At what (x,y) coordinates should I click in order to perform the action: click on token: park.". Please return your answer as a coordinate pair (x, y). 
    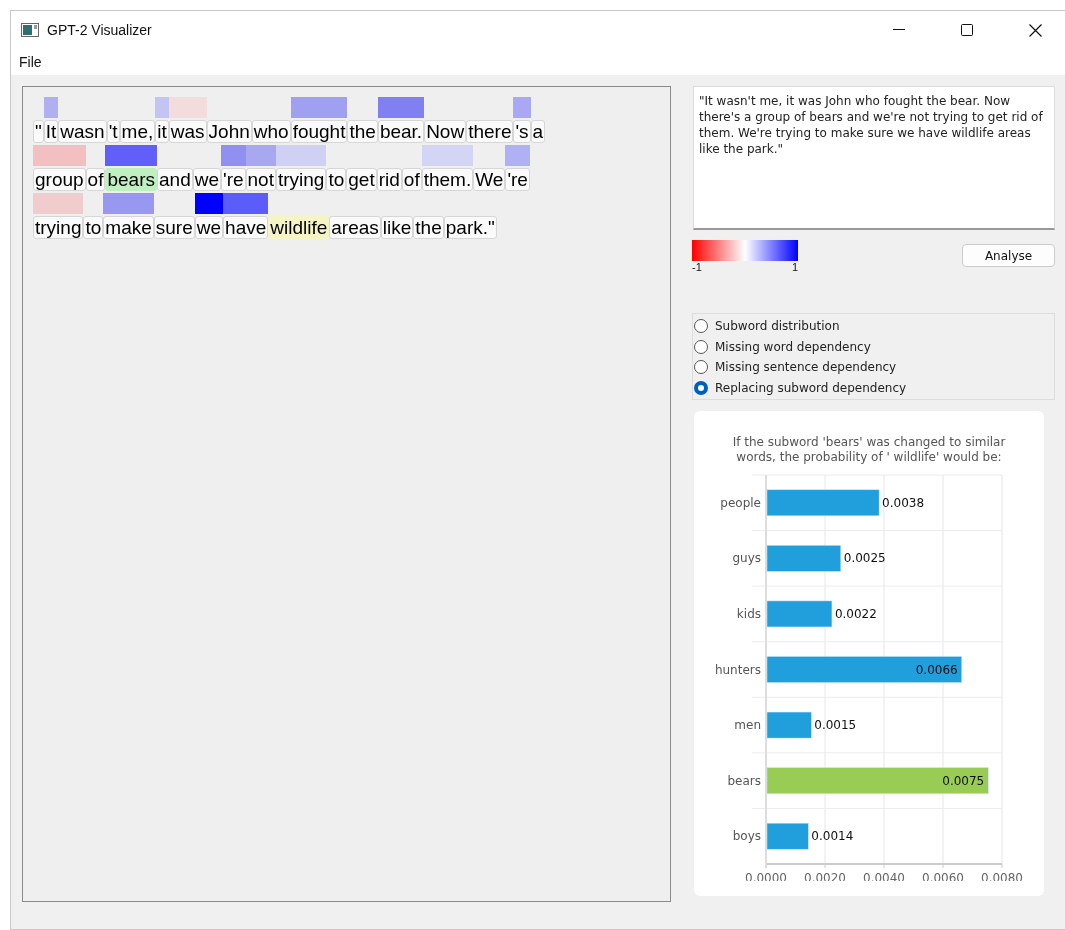
    Looking at the image, I should click on (470, 227).